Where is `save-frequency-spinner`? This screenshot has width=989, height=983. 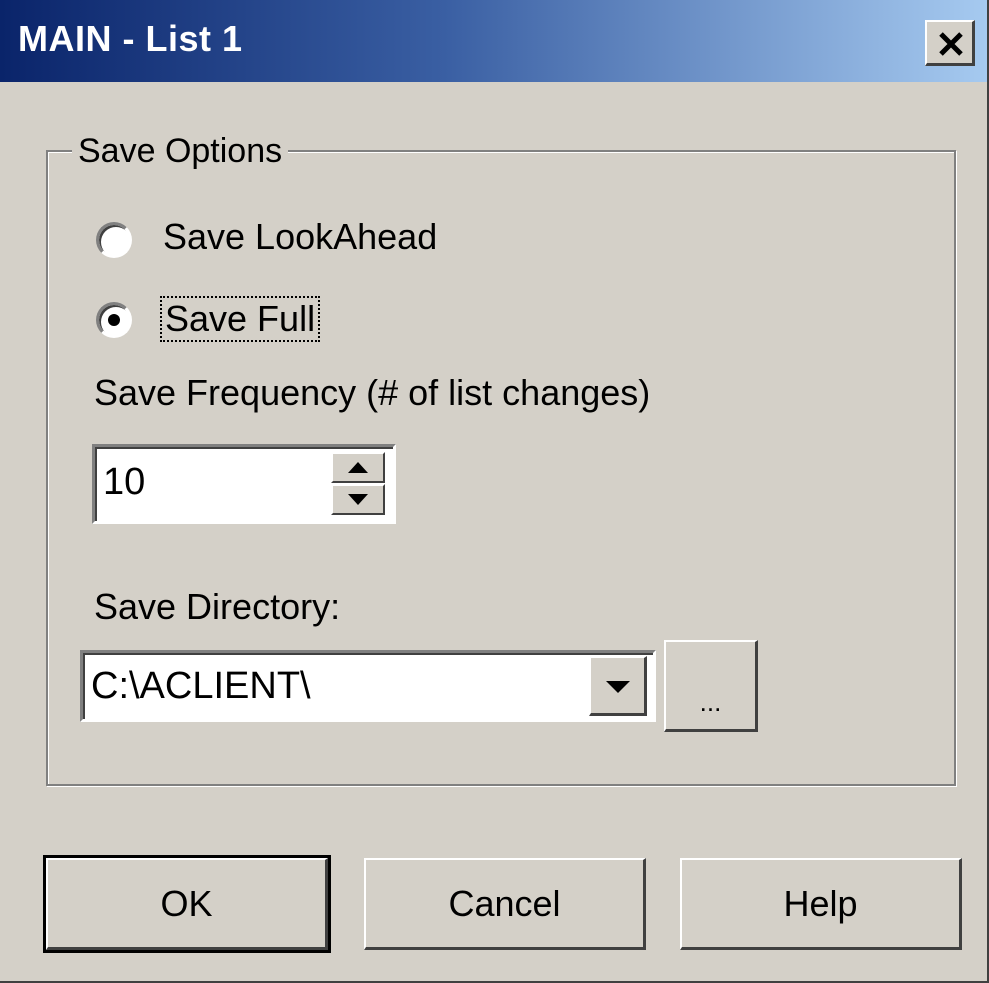 save-frequency-spinner is located at coordinates (244, 484).